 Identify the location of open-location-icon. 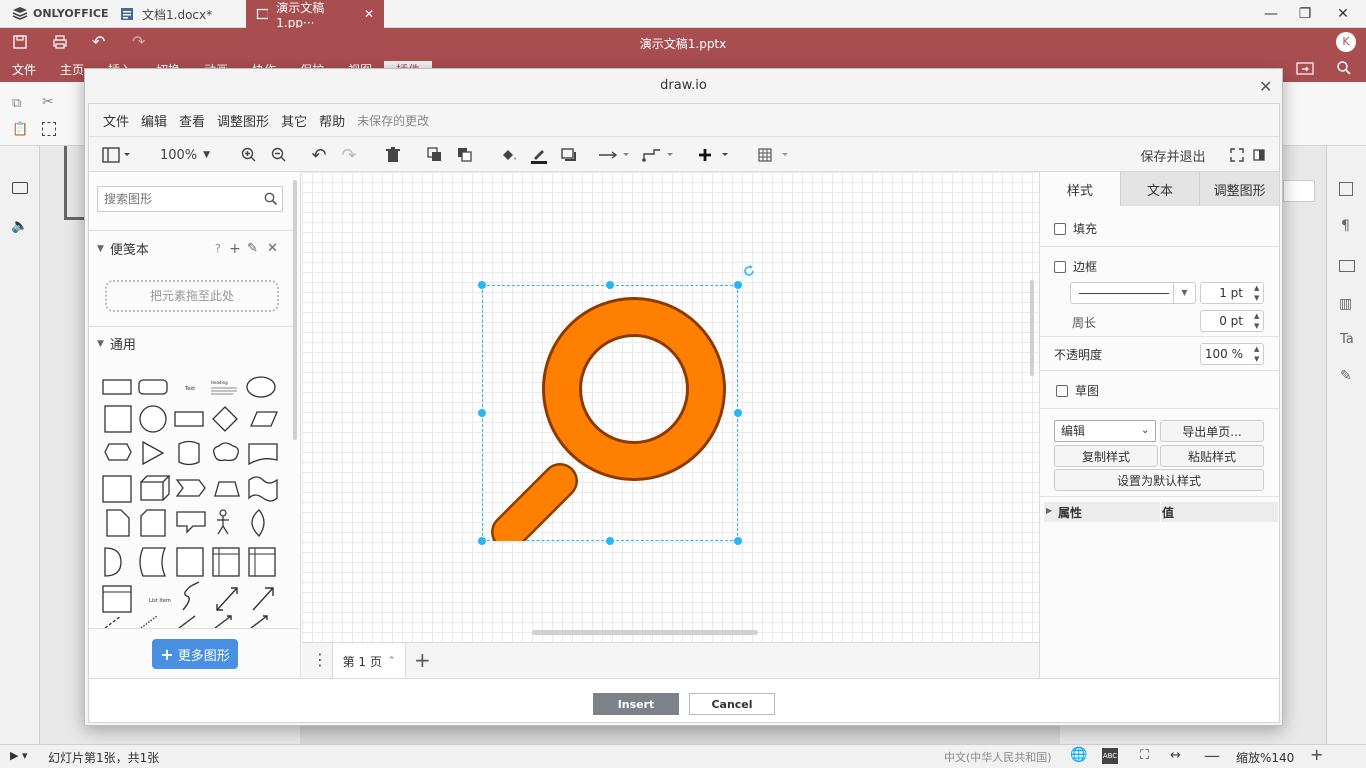
(1305, 69).